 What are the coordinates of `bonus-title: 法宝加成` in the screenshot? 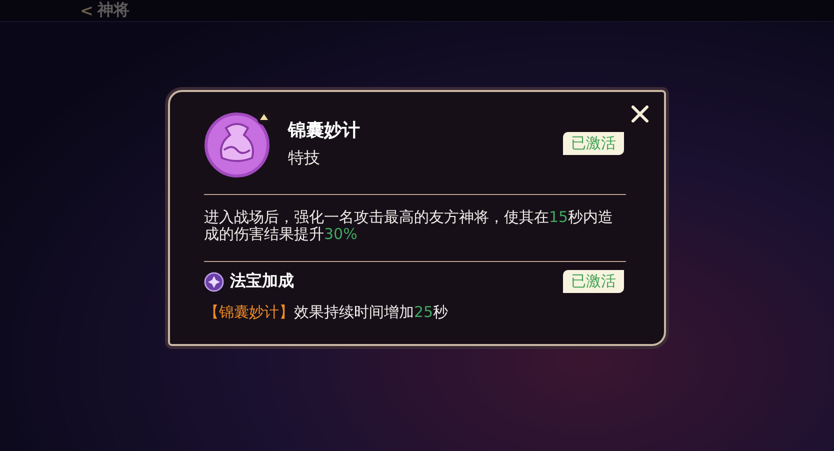 It's located at (262, 281).